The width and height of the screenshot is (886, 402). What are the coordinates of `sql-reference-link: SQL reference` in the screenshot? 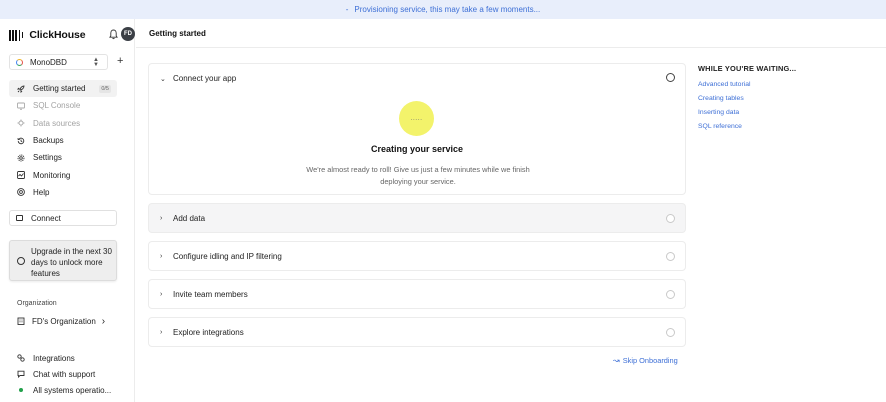 It's located at (773, 129).